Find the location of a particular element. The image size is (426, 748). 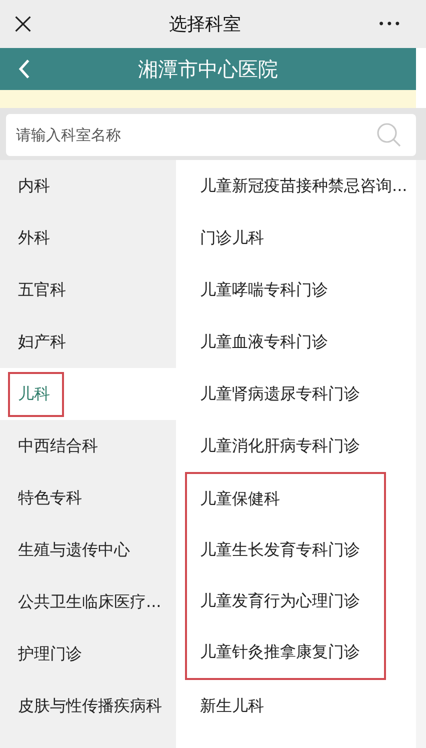

category-label: 生殖与遗传中心 is located at coordinates (74, 550).